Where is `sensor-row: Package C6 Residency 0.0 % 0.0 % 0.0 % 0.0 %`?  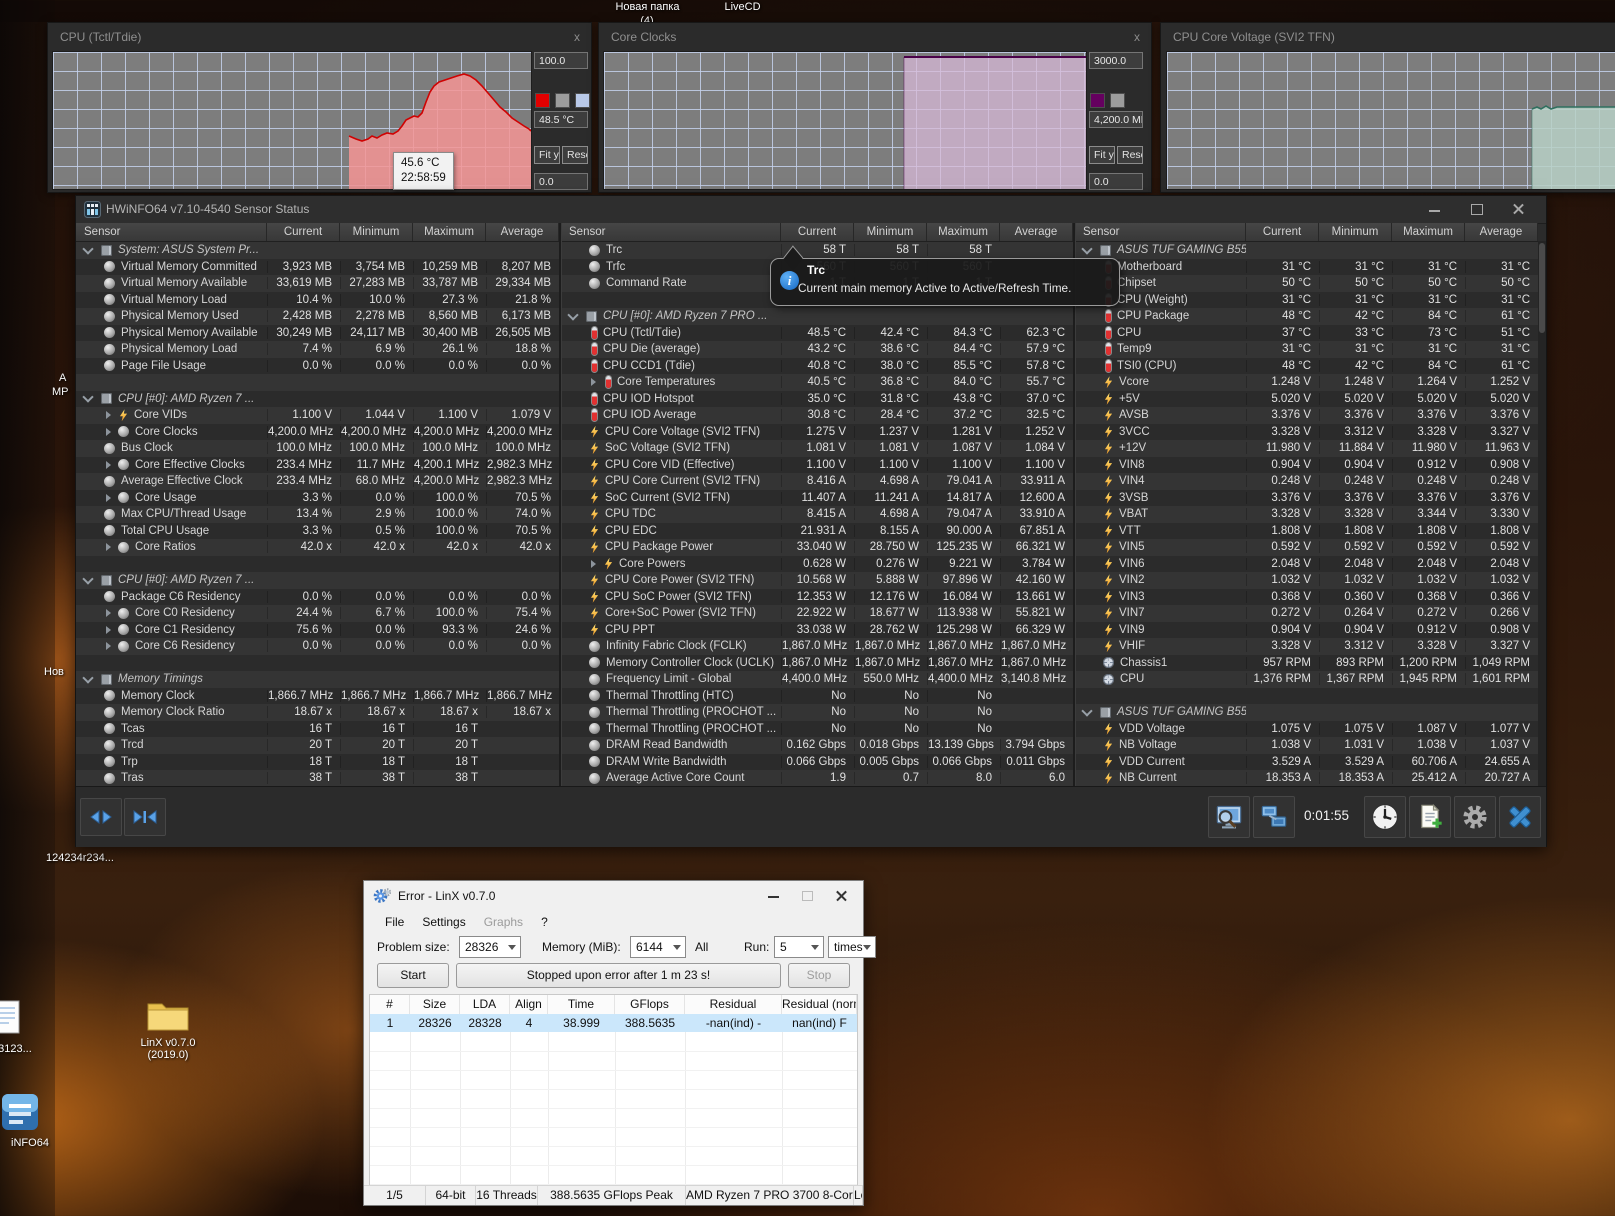 sensor-row: Package C6 Residency 0.0 % 0.0 % 0.0 % 0.0 % is located at coordinates (317, 596).